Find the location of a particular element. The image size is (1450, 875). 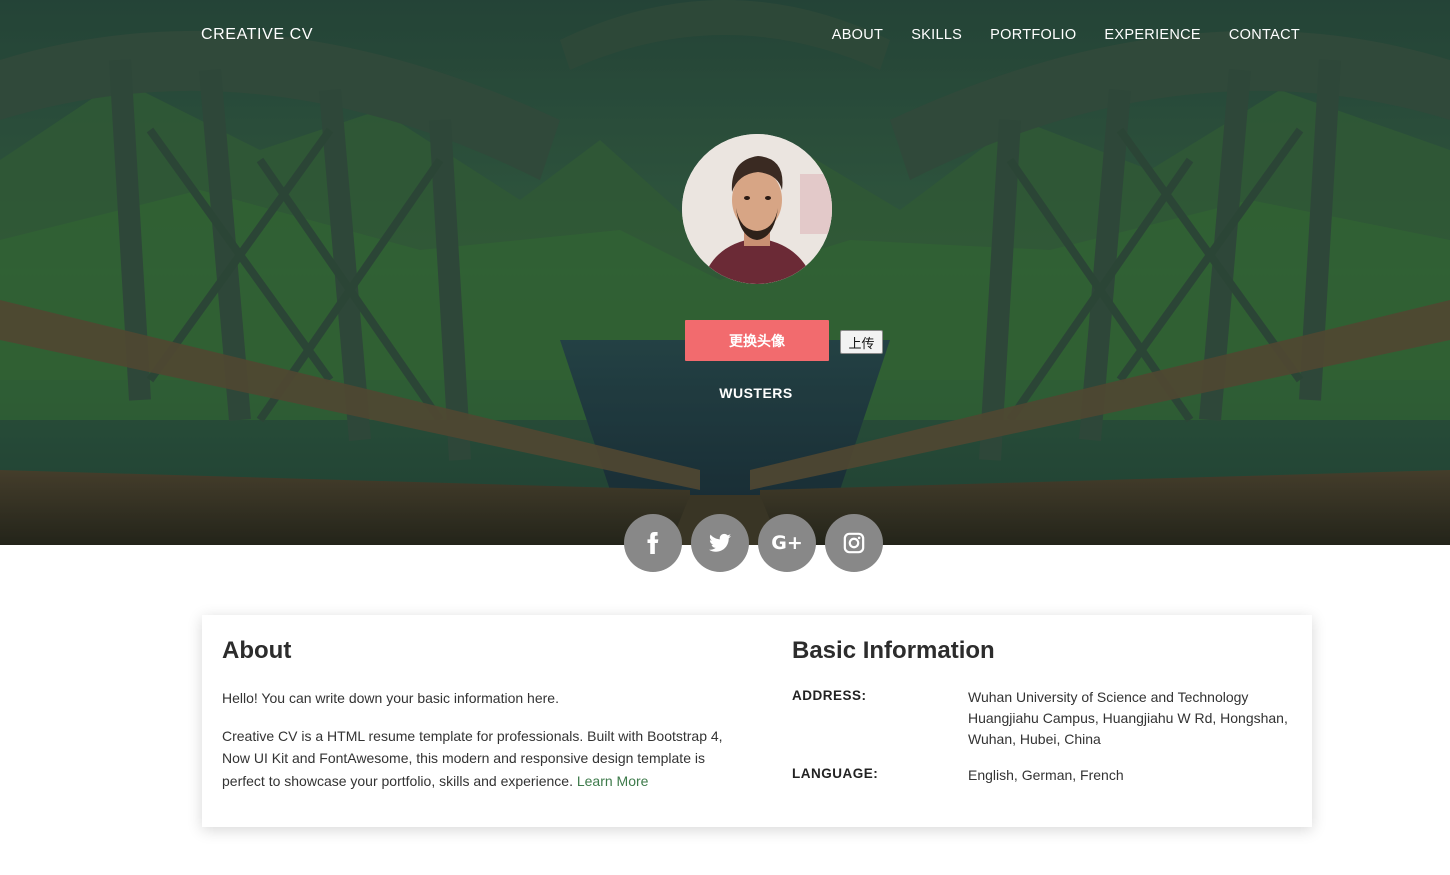

avatar is located at coordinates (757, 209).